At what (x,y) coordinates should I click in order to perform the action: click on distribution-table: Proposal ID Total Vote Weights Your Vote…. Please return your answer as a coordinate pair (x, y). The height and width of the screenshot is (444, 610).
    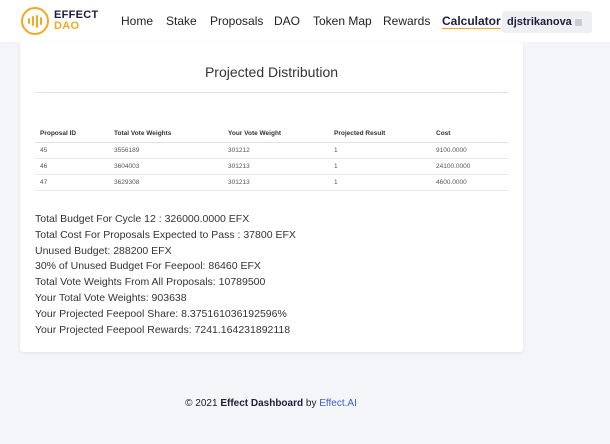
    Looking at the image, I should click on (271, 158).